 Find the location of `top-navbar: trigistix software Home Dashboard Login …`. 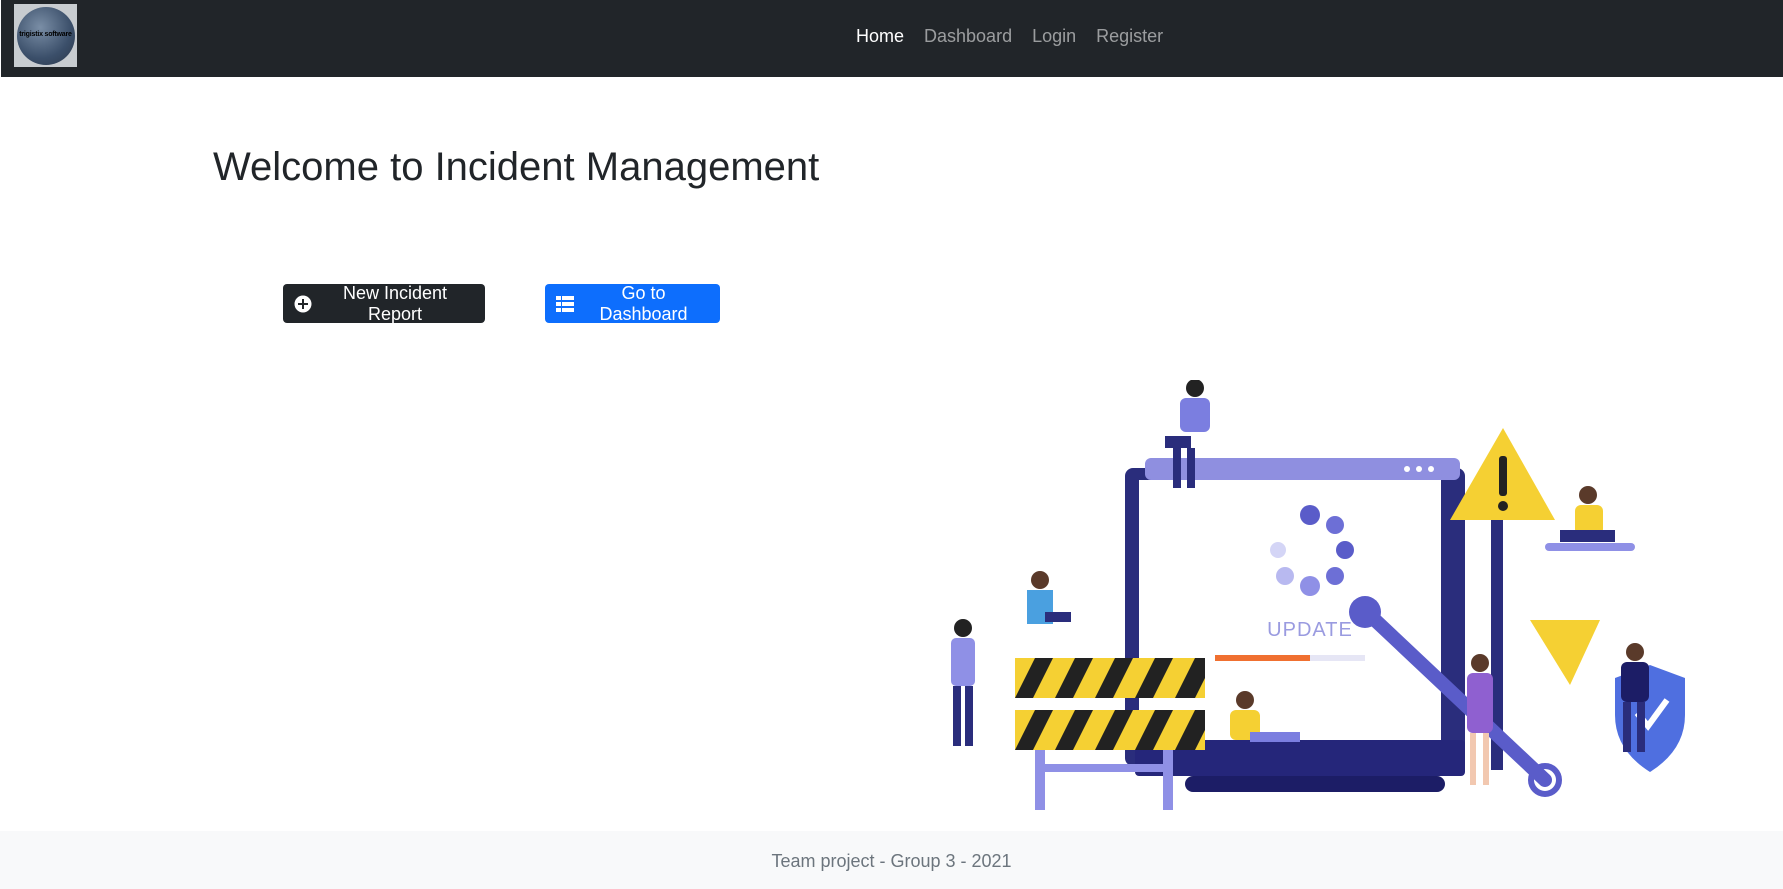

top-navbar: trigistix software Home Dashboard Login … is located at coordinates (892, 38).